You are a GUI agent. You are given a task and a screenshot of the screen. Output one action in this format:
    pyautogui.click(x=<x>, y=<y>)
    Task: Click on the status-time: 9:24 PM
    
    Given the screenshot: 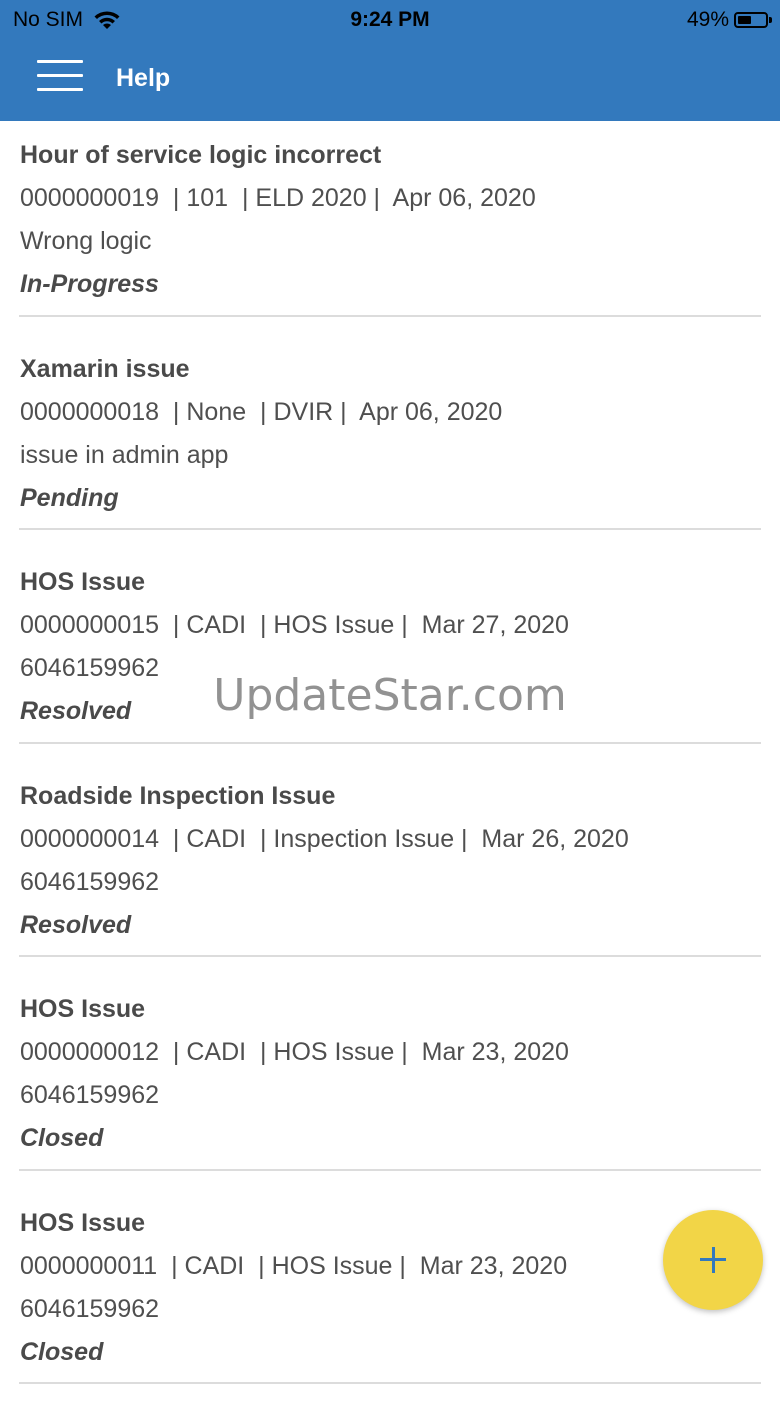 What is the action you would take?
    pyautogui.click(x=390, y=20)
    